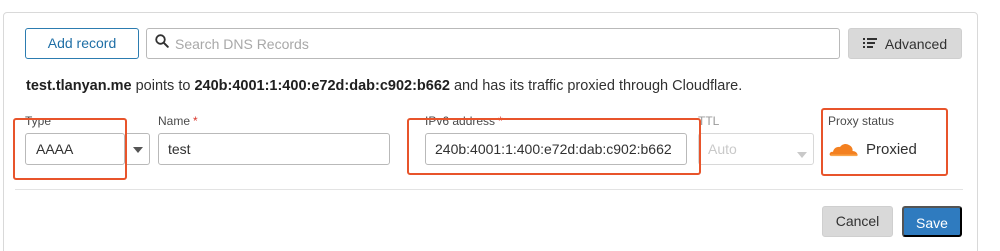 Image resolution: width=1000 pixels, height=251 pixels. What do you see at coordinates (195, 121) in the screenshot?
I see `name-required-mark: *` at bounding box center [195, 121].